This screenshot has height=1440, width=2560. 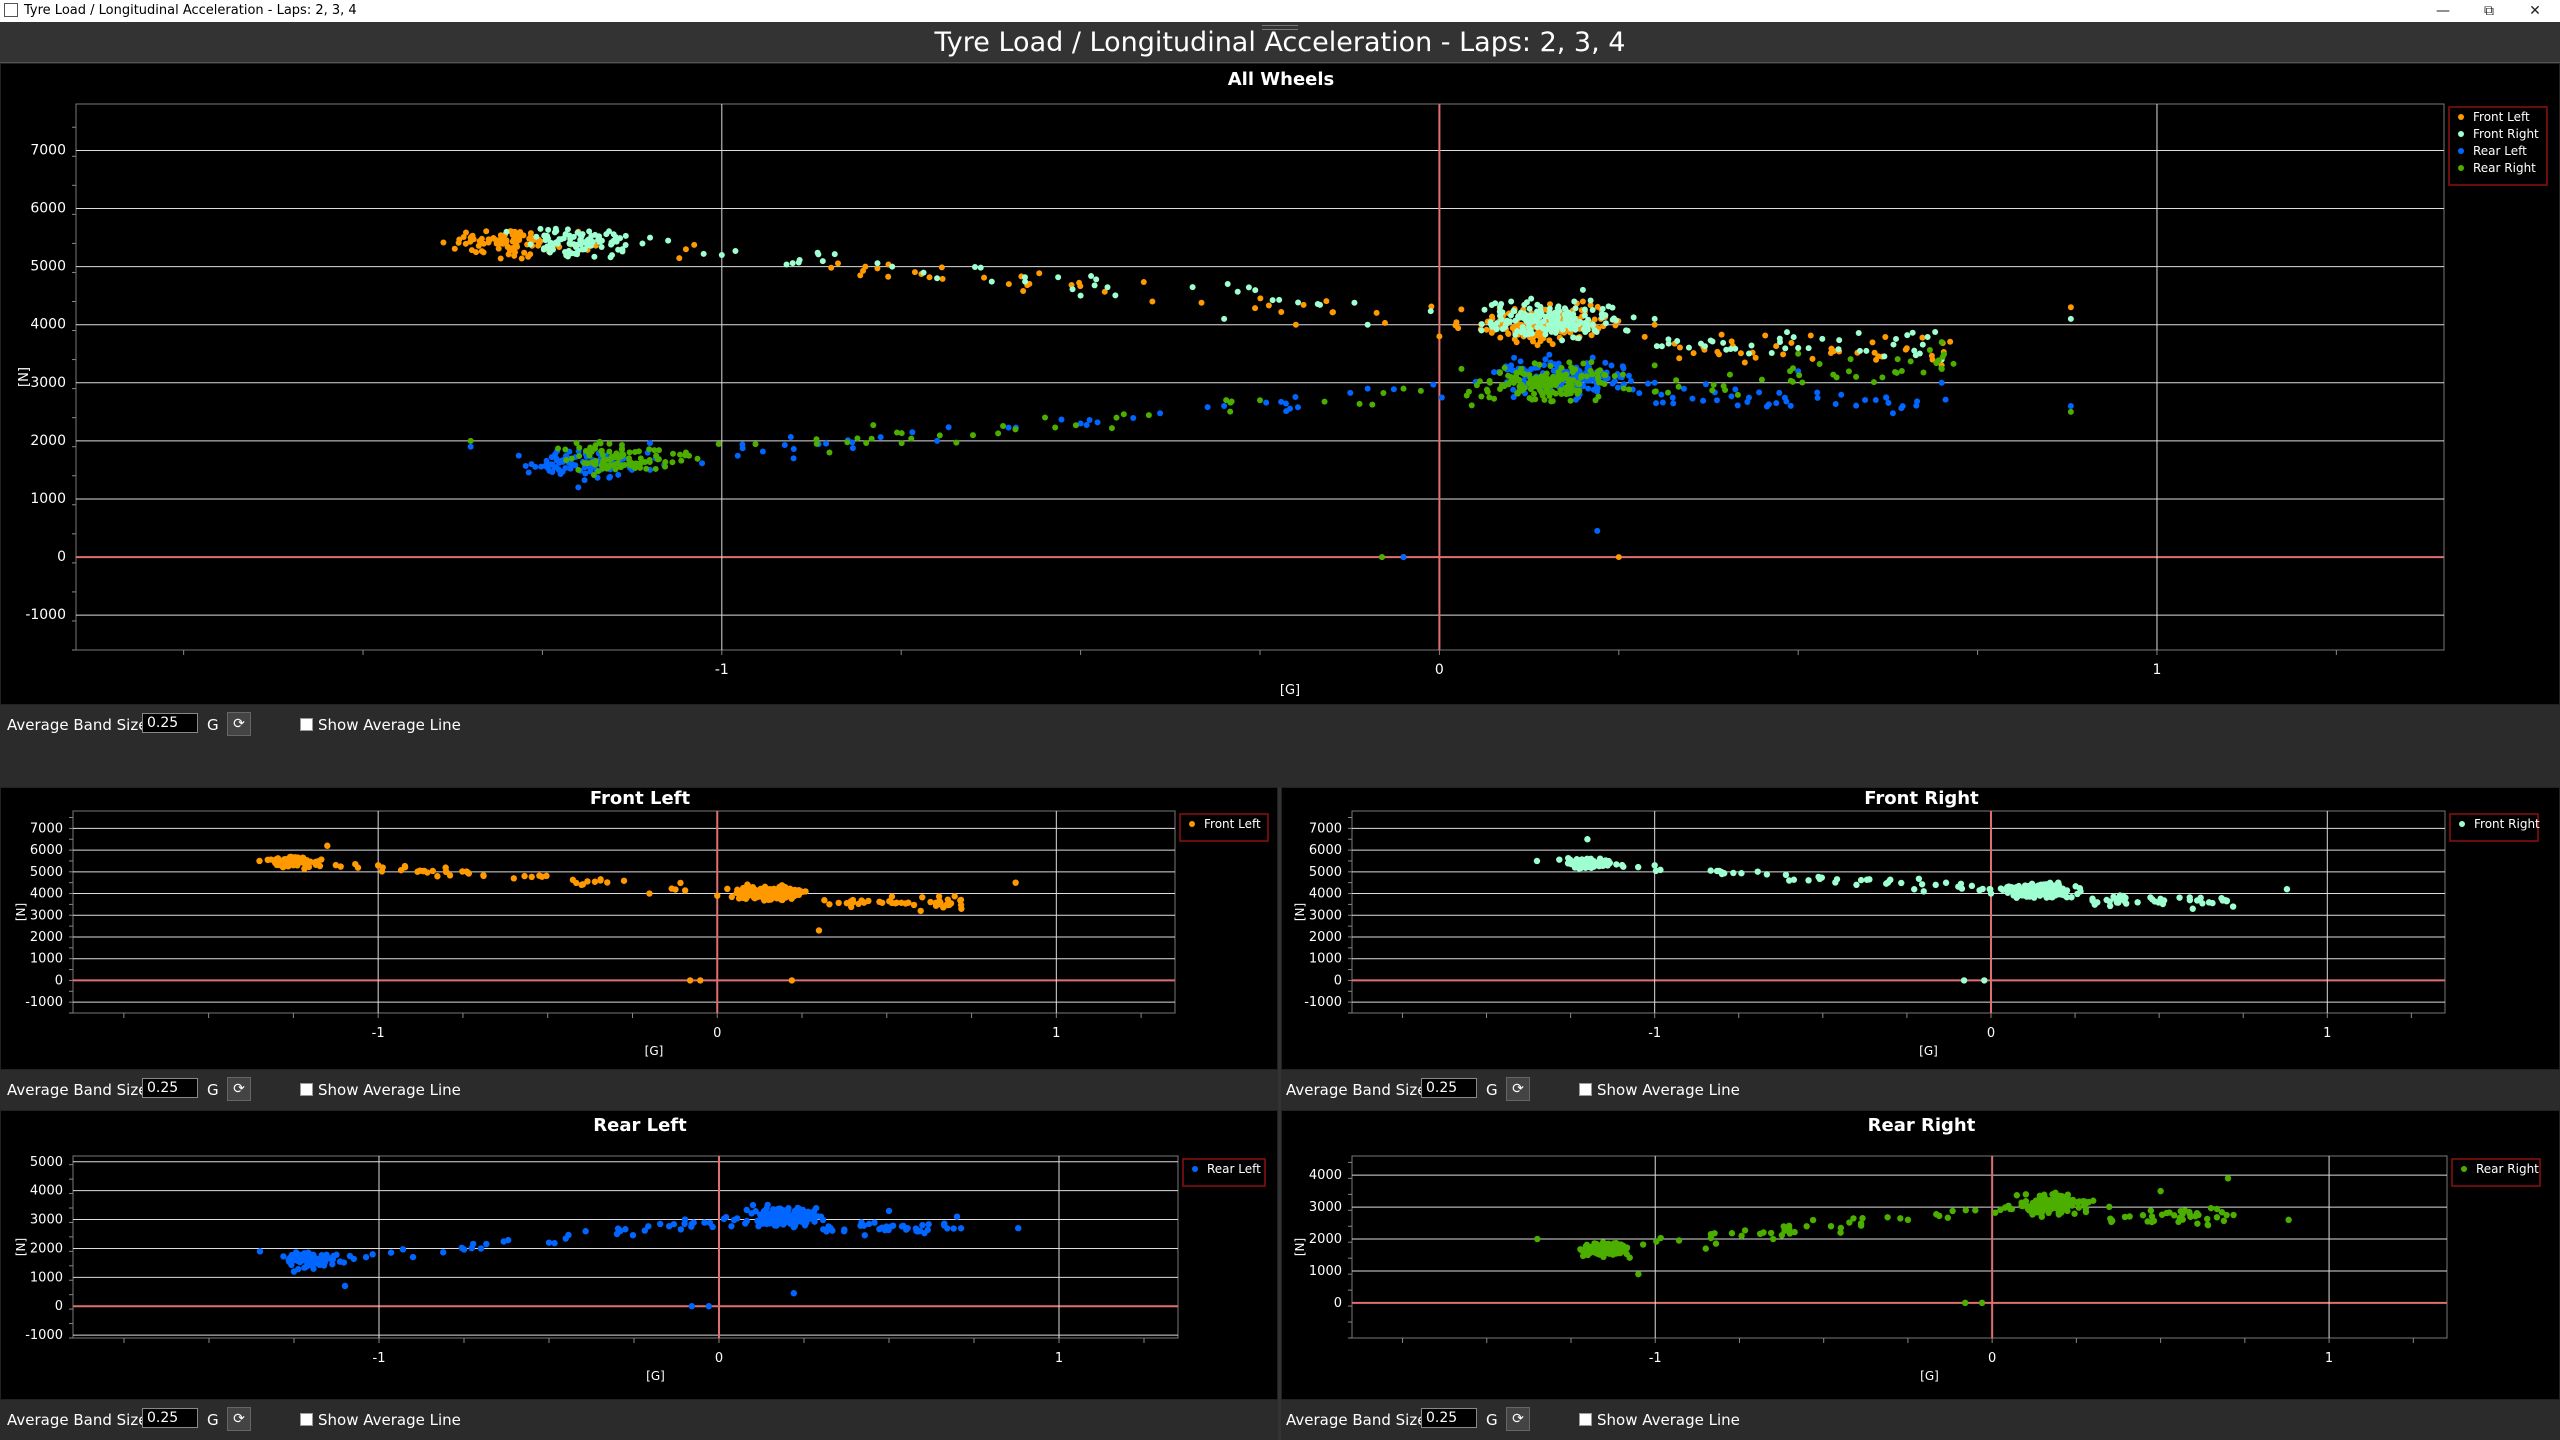 I want to click on x-axis-label: [G], so click(x=1290, y=690).